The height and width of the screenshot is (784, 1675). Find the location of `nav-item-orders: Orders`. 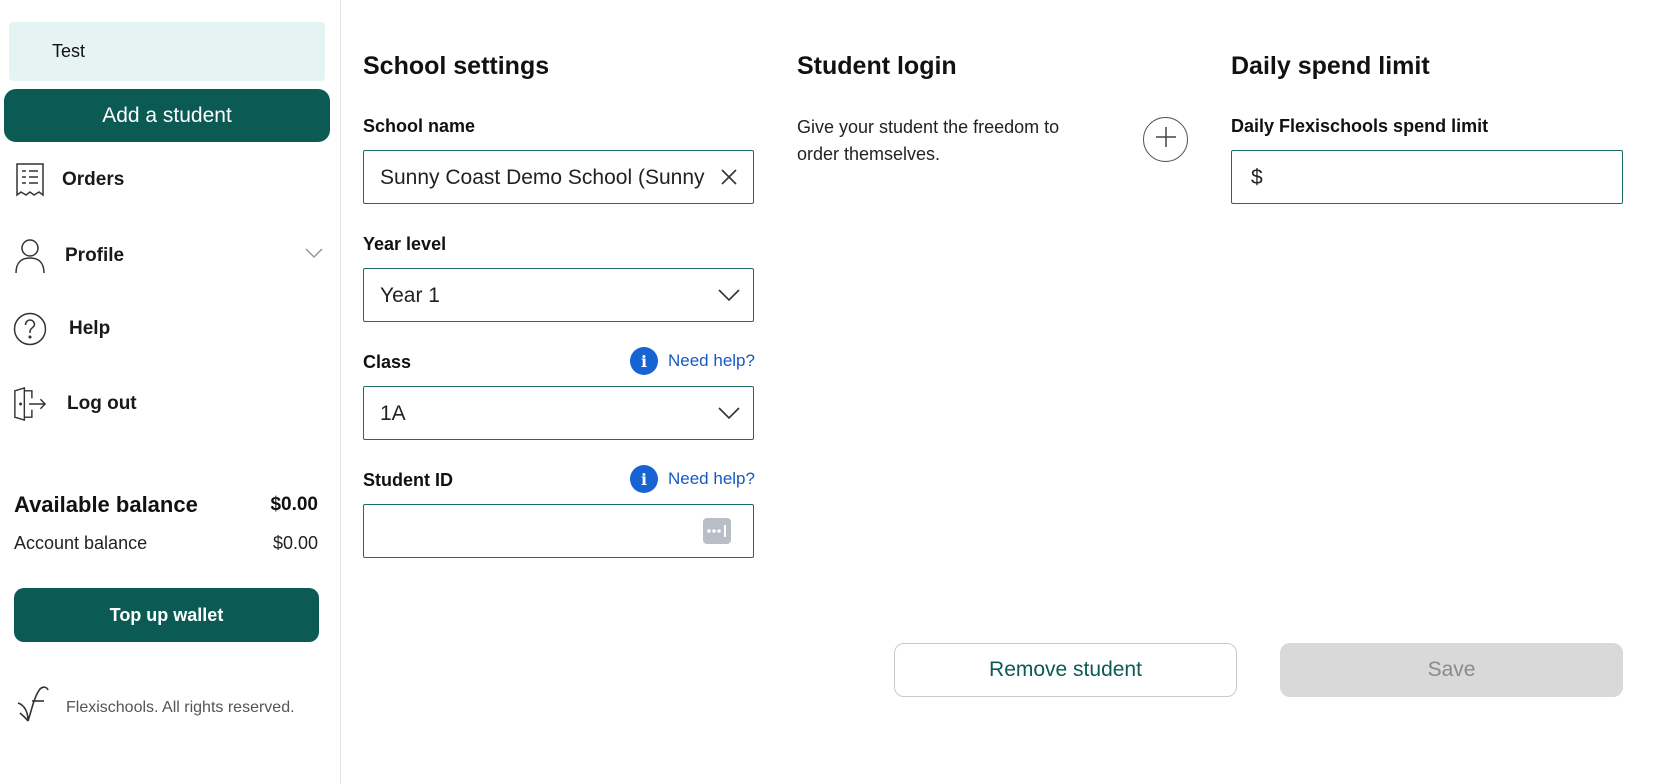

nav-item-orders: Orders is located at coordinates (68, 180).